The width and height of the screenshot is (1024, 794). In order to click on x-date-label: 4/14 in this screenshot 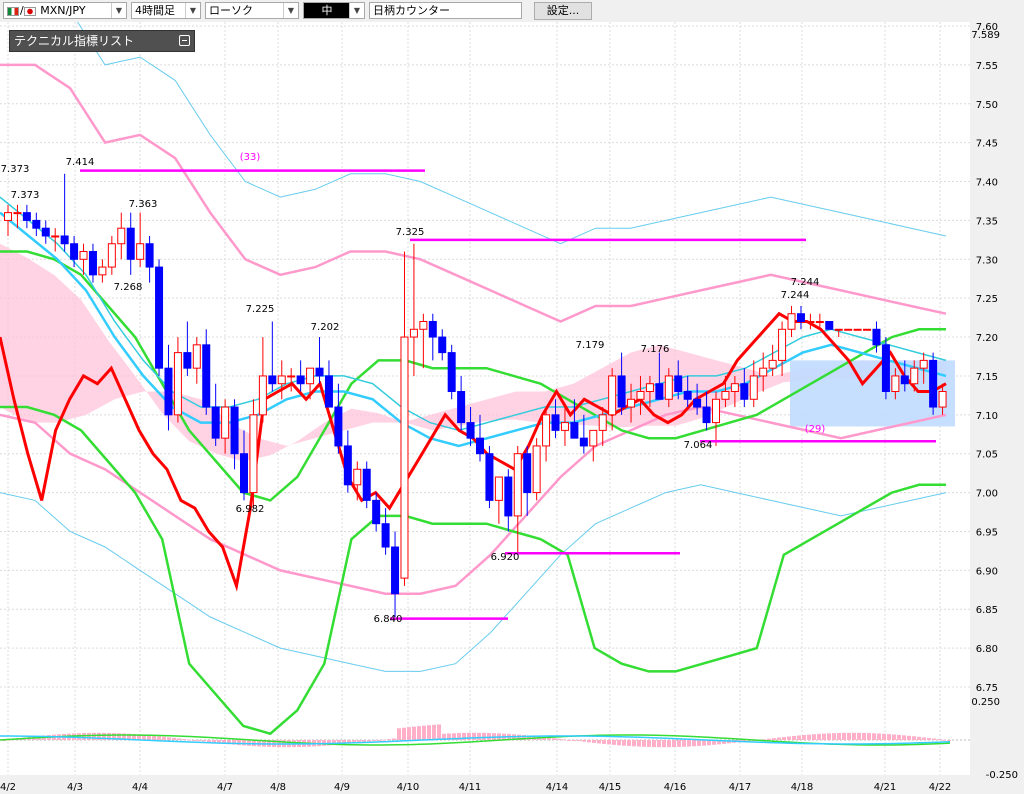, I will do `click(557, 787)`.